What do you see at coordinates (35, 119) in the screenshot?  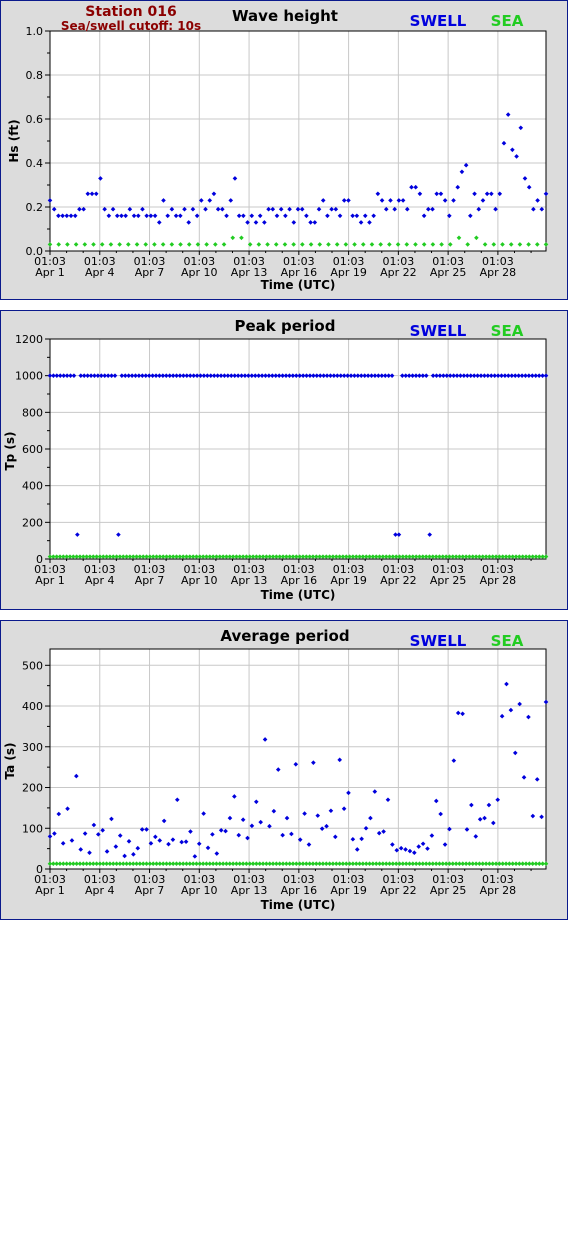 I see `y-tick-label: 0.6` at bounding box center [35, 119].